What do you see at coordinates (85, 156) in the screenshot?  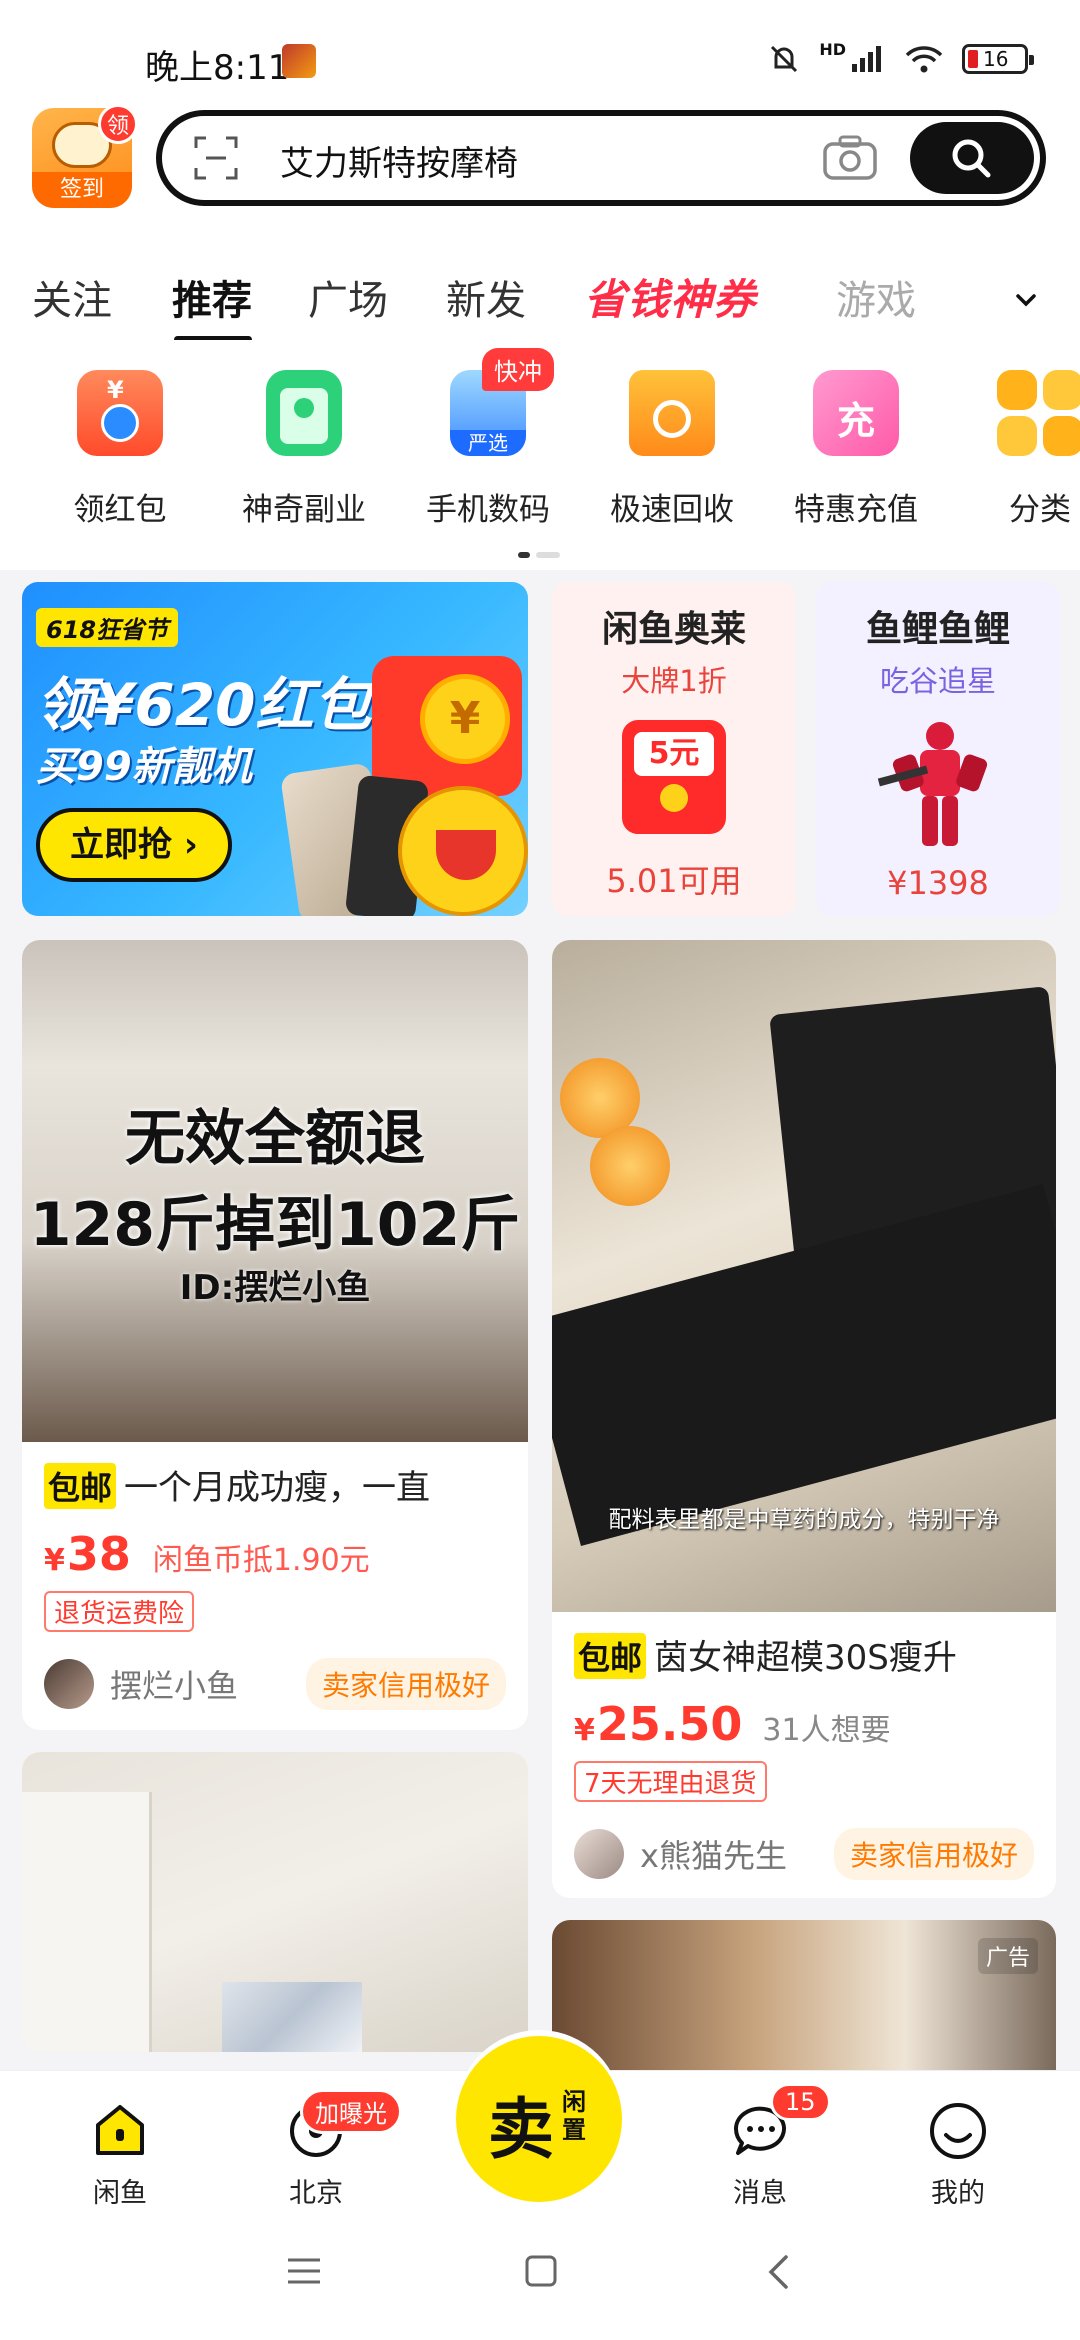 I see `signin-button: 领 签到` at bounding box center [85, 156].